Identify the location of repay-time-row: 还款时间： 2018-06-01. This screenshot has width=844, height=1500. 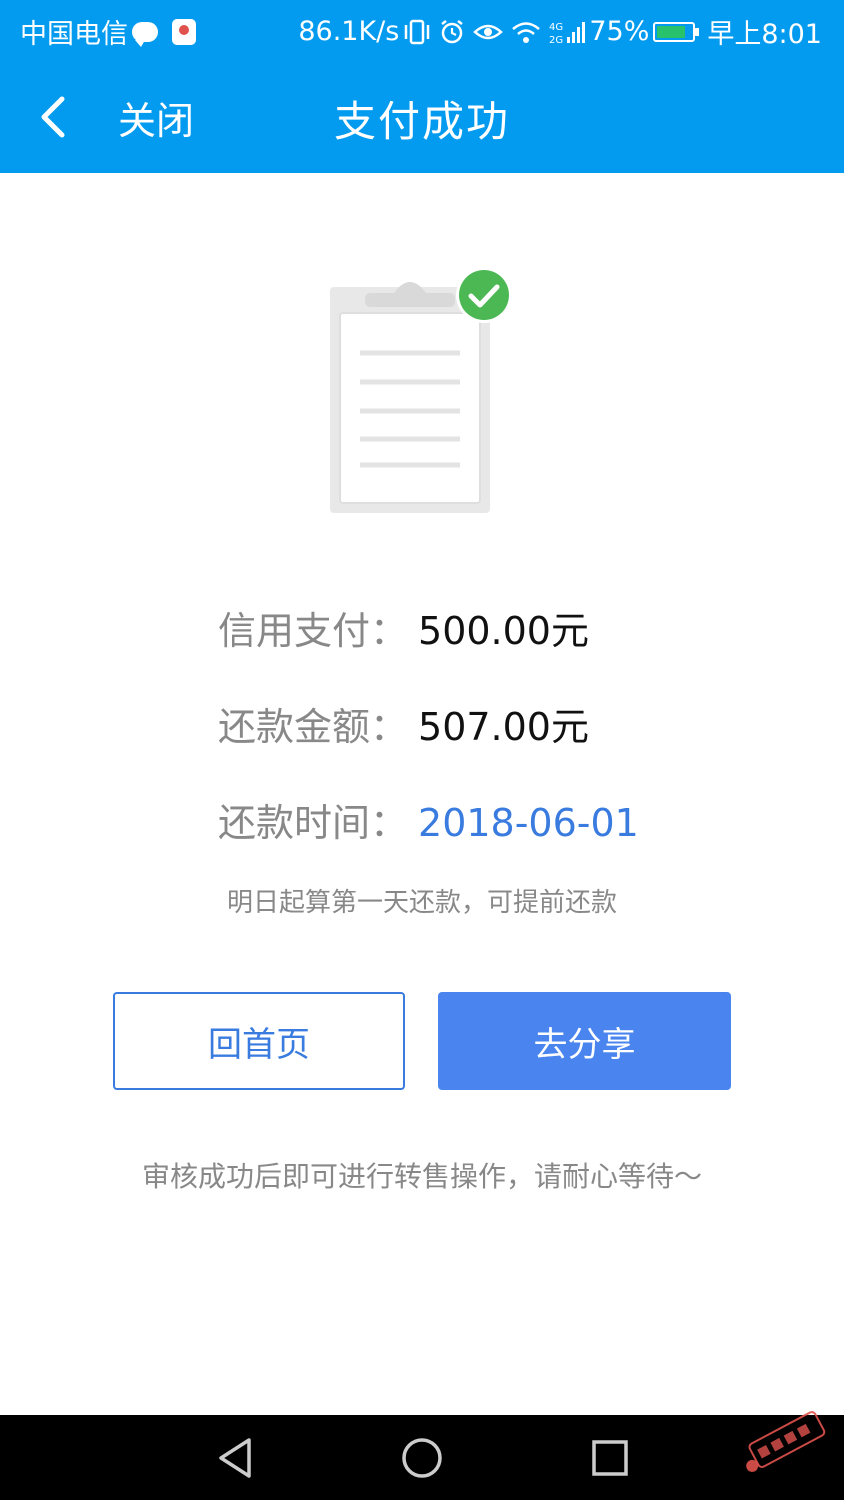
(498, 840).